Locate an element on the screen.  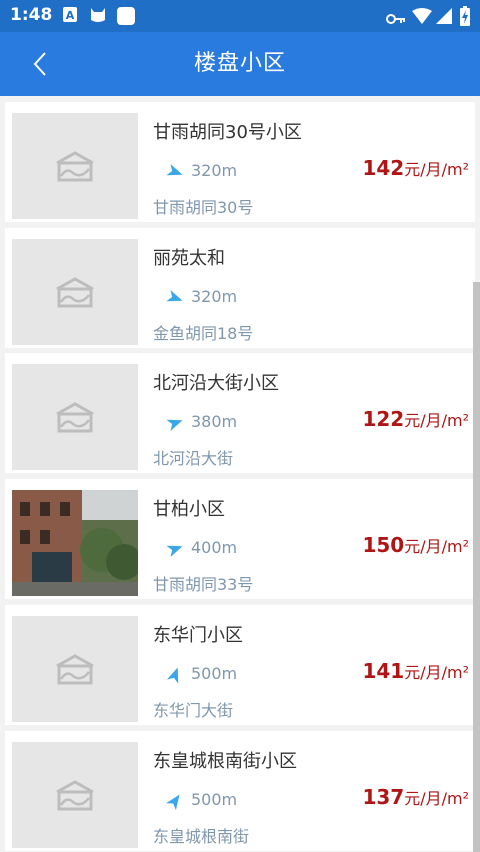
community-item: 东华门小区 500m 141元/月/m² 东华门大街 is located at coordinates (240, 665).